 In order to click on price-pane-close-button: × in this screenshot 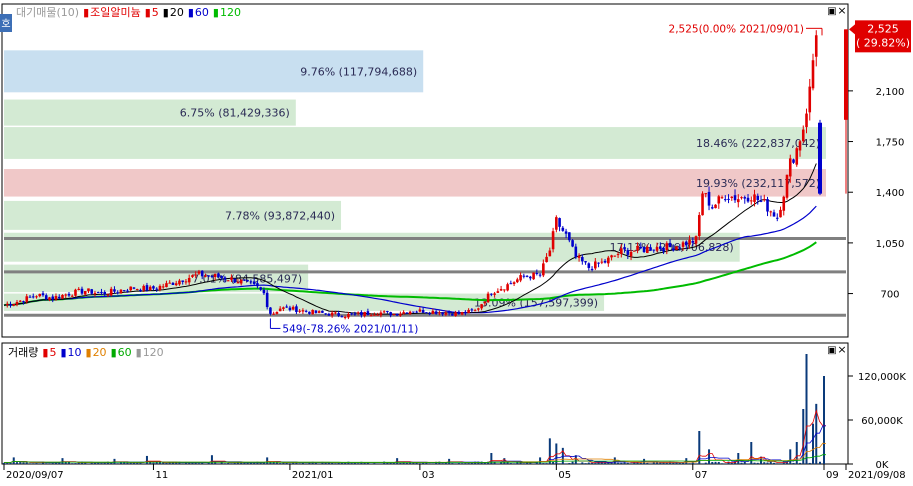, I will do `click(841, 10)`.